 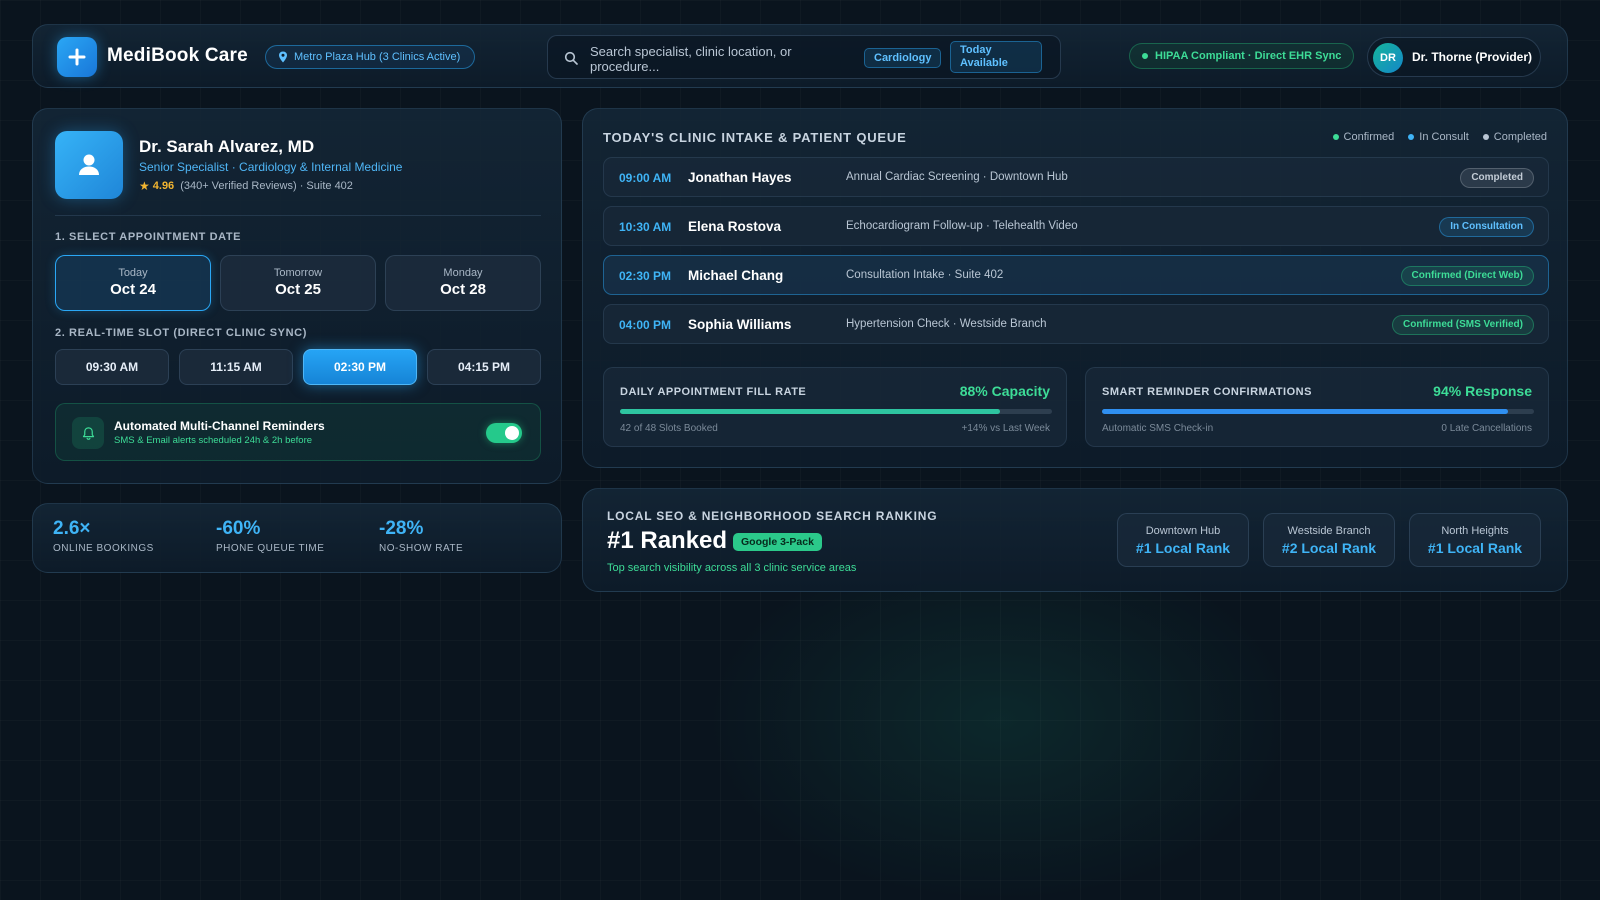 I want to click on date-option-date: Oct 25, so click(x=298, y=289).